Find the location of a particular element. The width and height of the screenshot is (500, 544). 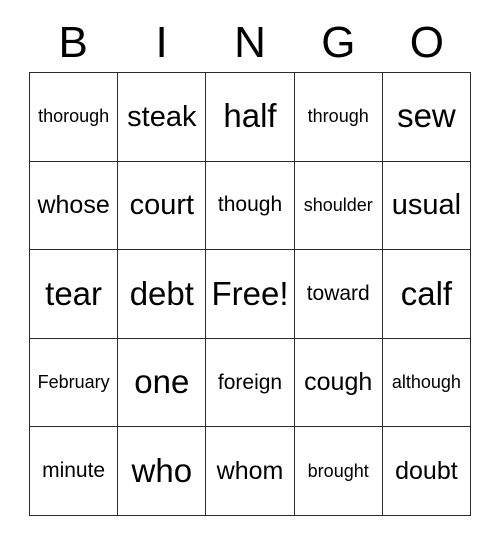

bingo-cell-i5: who is located at coordinates (162, 471).